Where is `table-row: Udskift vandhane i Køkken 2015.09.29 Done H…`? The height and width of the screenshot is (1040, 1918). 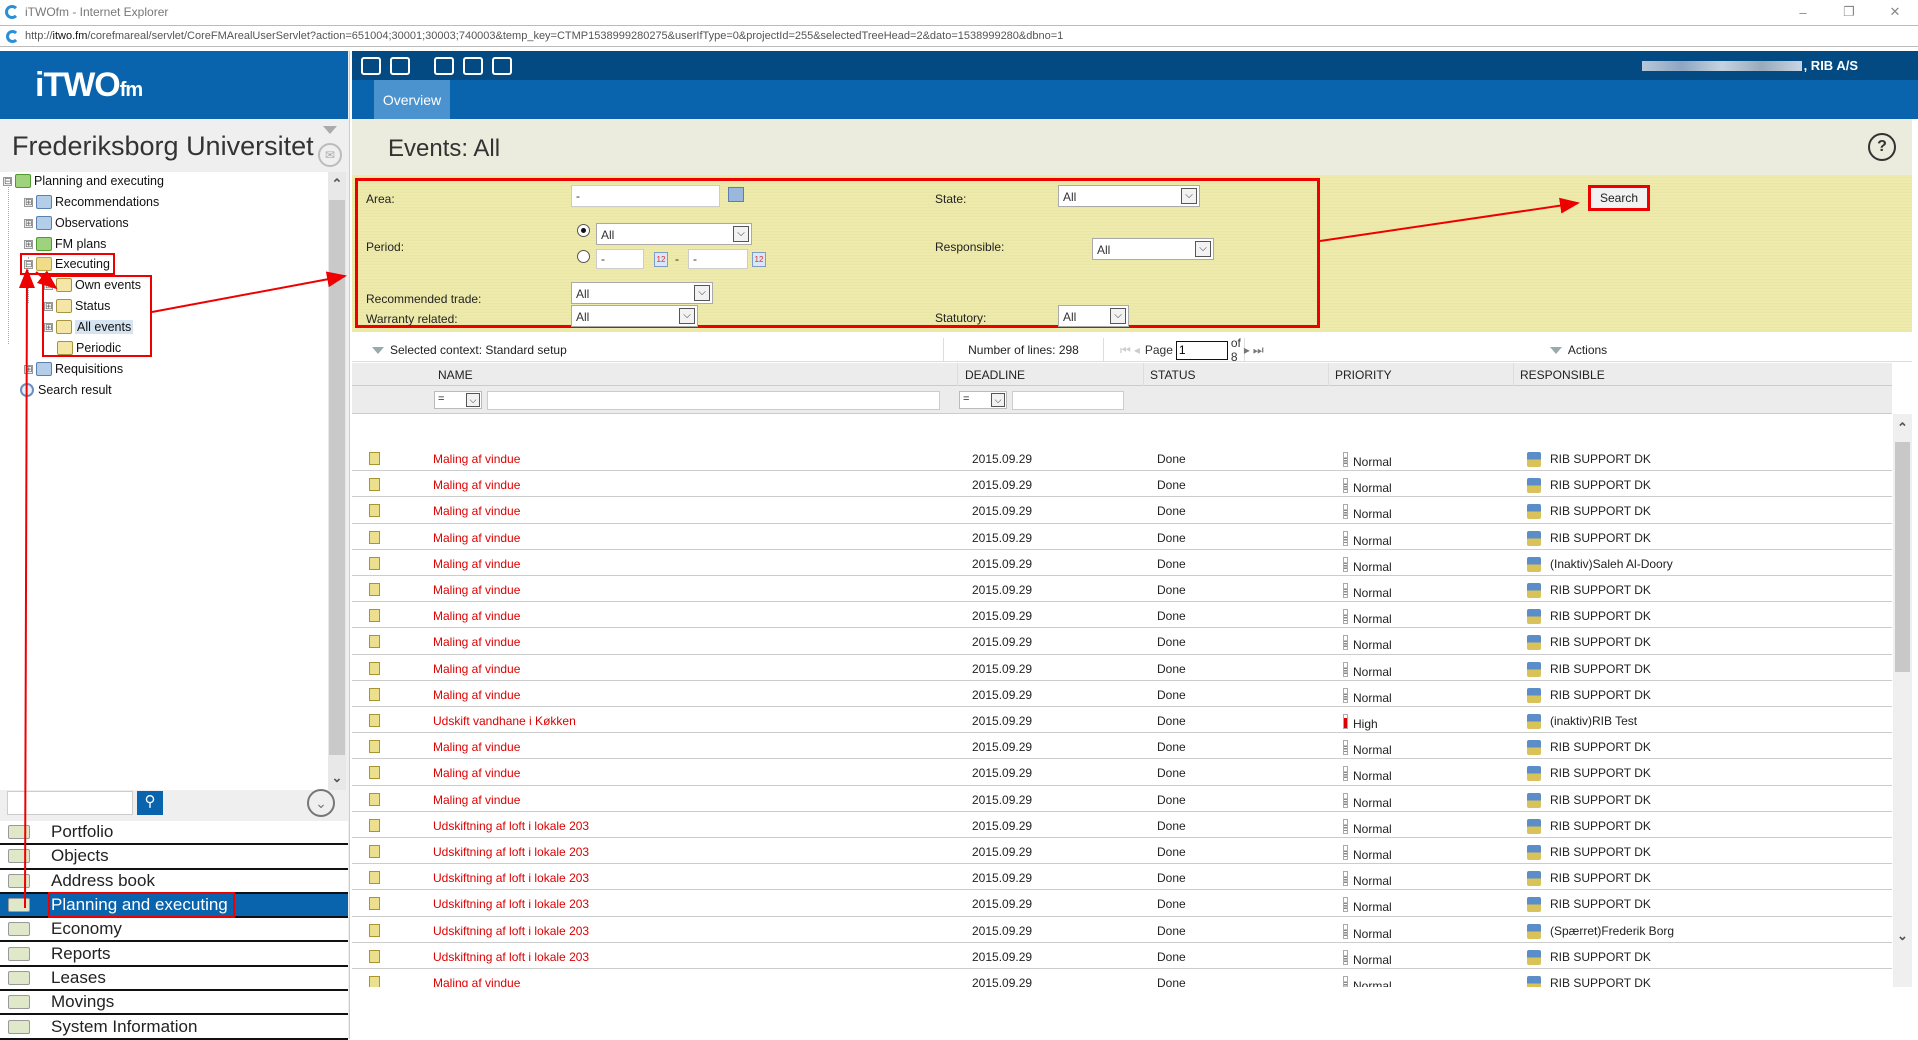
table-row: Udskift vandhane i Køkken 2015.09.29 Done H… is located at coordinates (1122, 720).